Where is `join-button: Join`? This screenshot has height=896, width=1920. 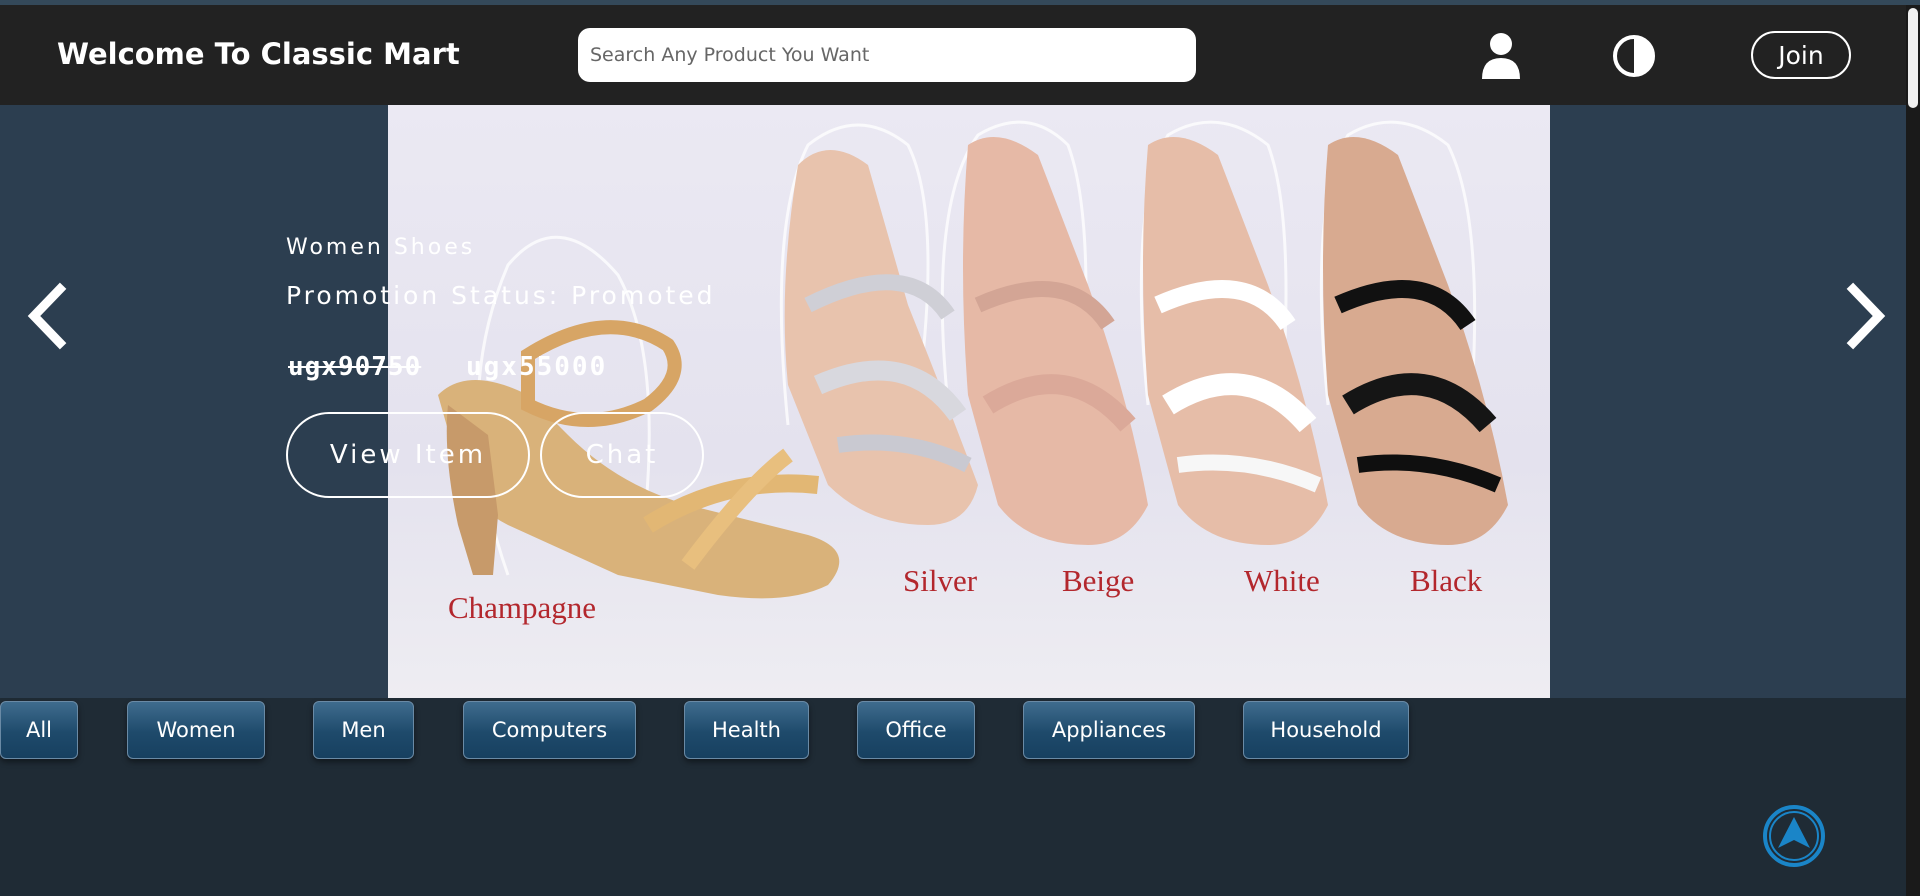
join-button: Join is located at coordinates (1801, 55).